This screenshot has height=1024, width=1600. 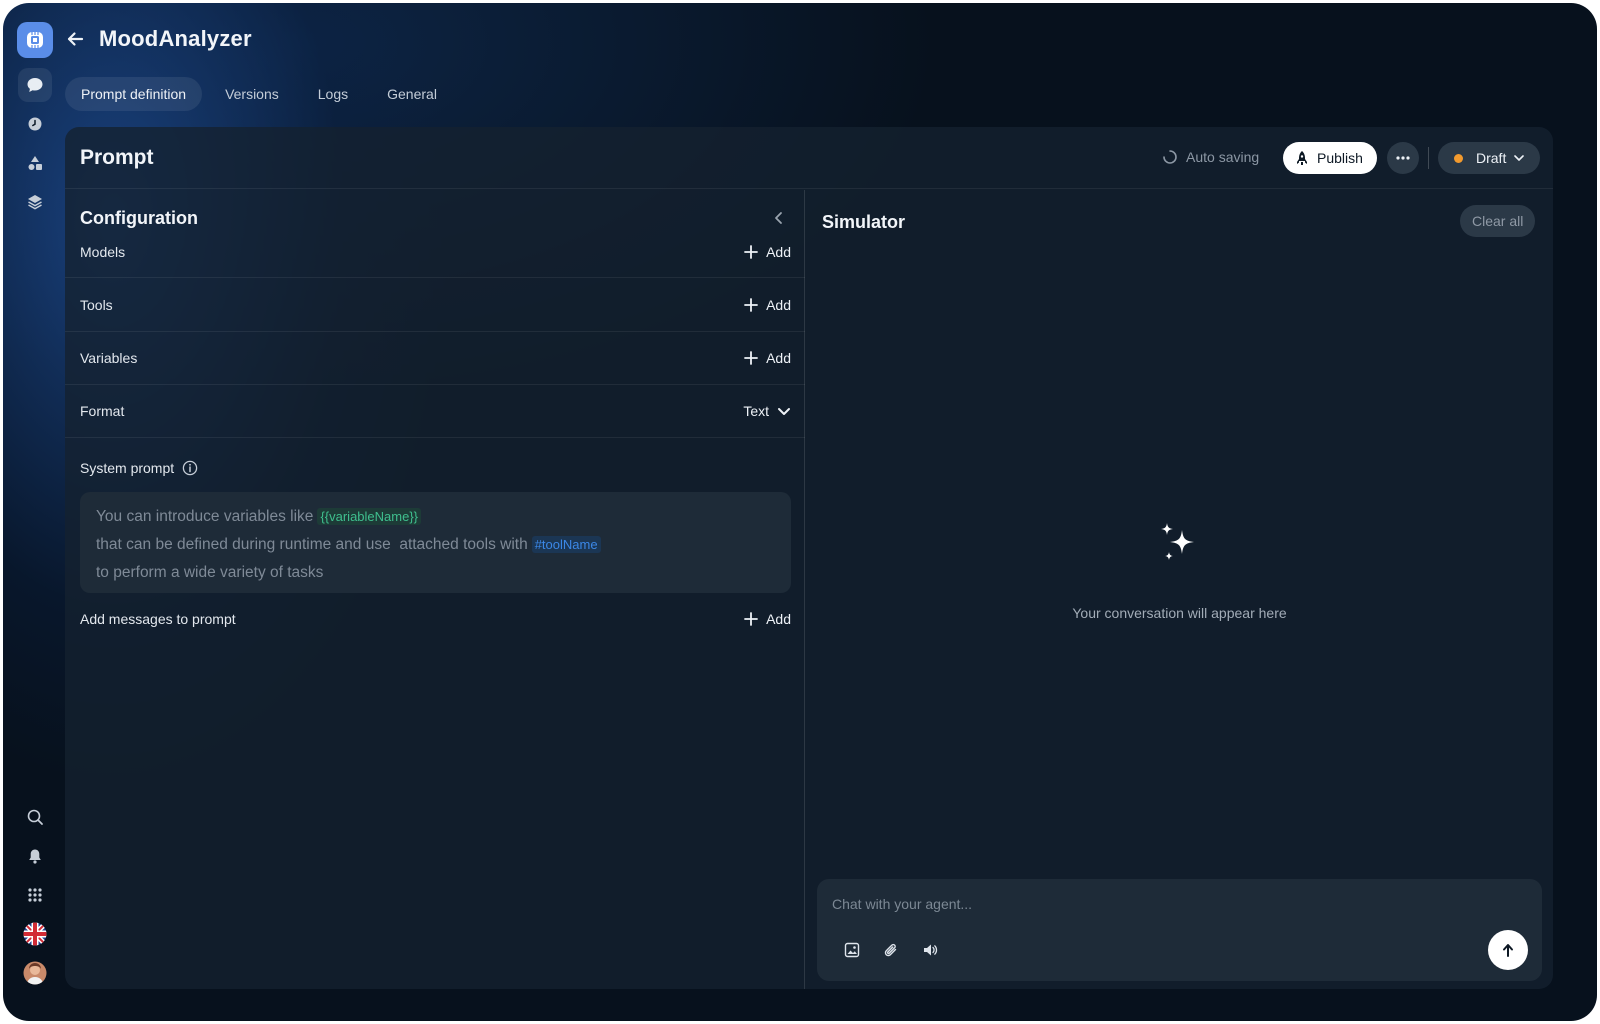 I want to click on simulator-title: Simulator, so click(x=864, y=222).